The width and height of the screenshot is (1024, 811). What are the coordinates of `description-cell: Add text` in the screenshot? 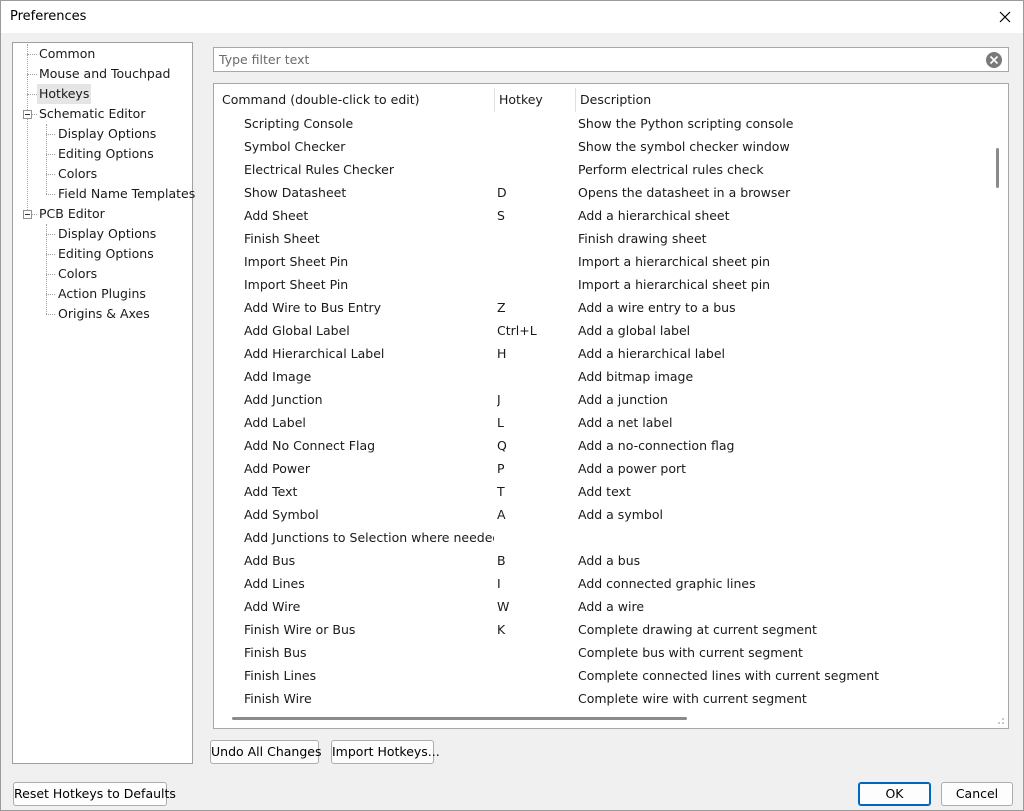 It's located at (604, 491).